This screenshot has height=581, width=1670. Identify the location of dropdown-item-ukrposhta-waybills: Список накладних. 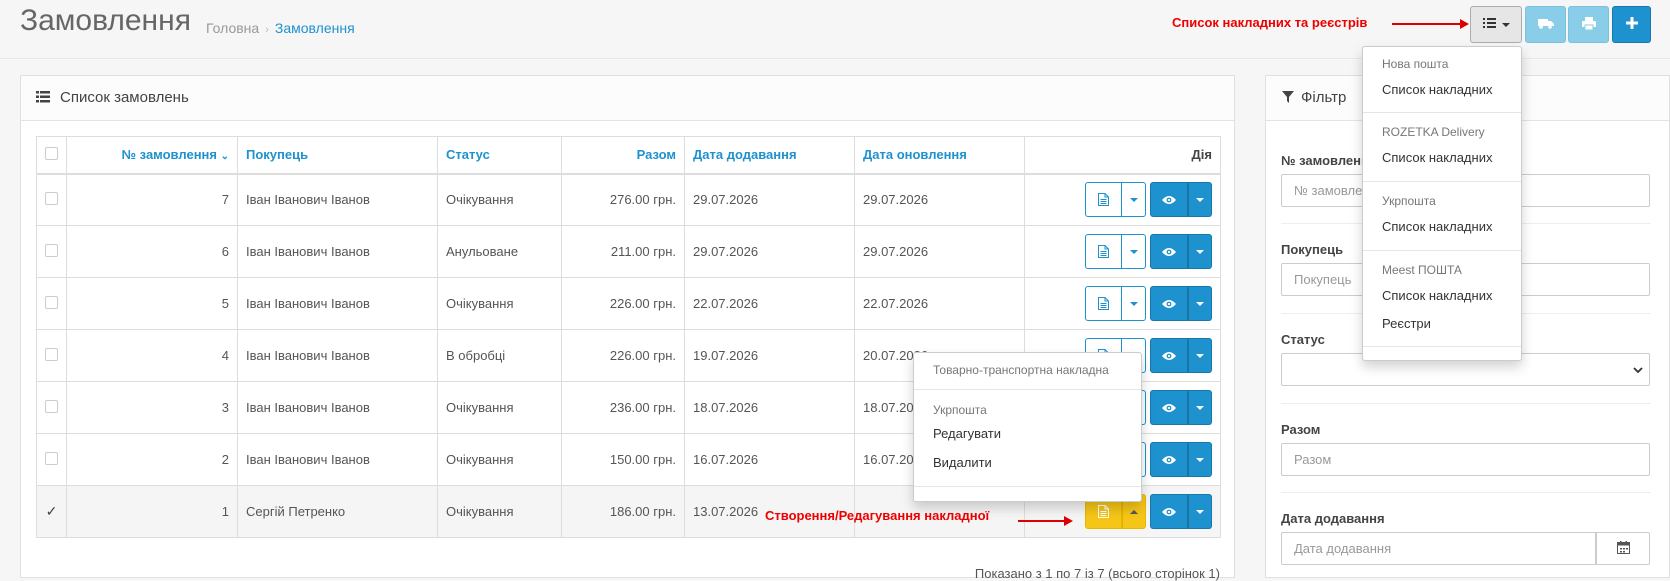
(1437, 226).